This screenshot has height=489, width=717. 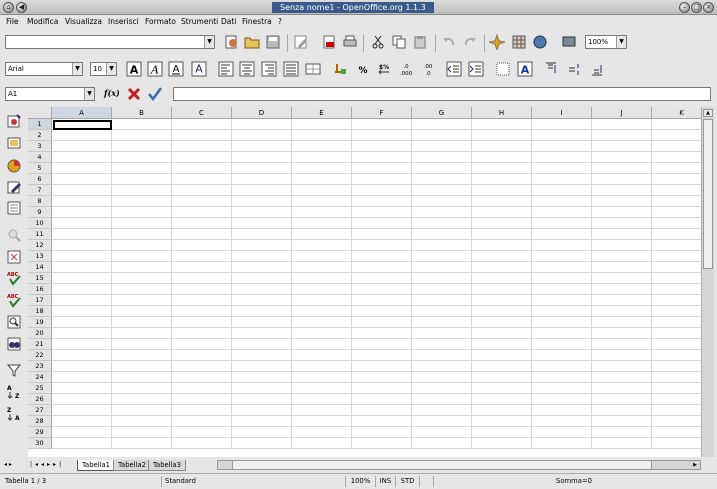 I want to click on sort-ascending-button: AZ, so click(x=14, y=392).